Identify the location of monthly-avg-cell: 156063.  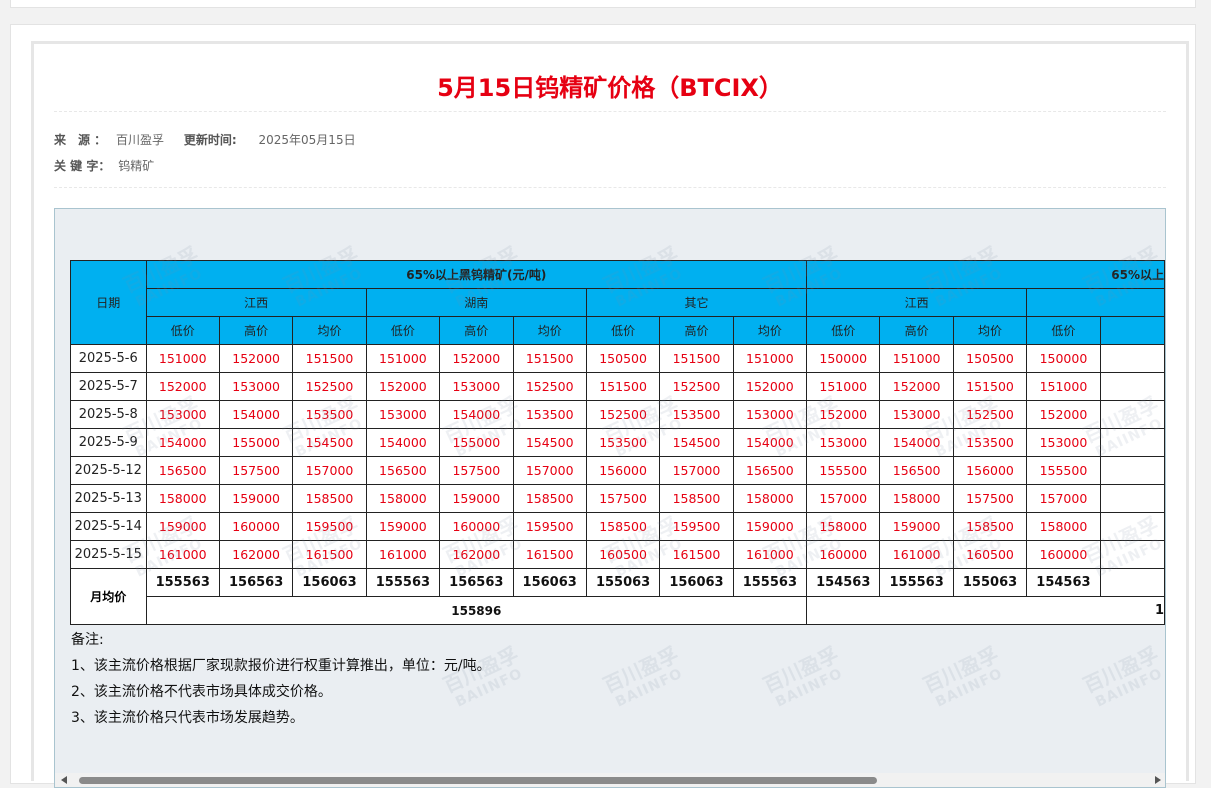
(329, 582).